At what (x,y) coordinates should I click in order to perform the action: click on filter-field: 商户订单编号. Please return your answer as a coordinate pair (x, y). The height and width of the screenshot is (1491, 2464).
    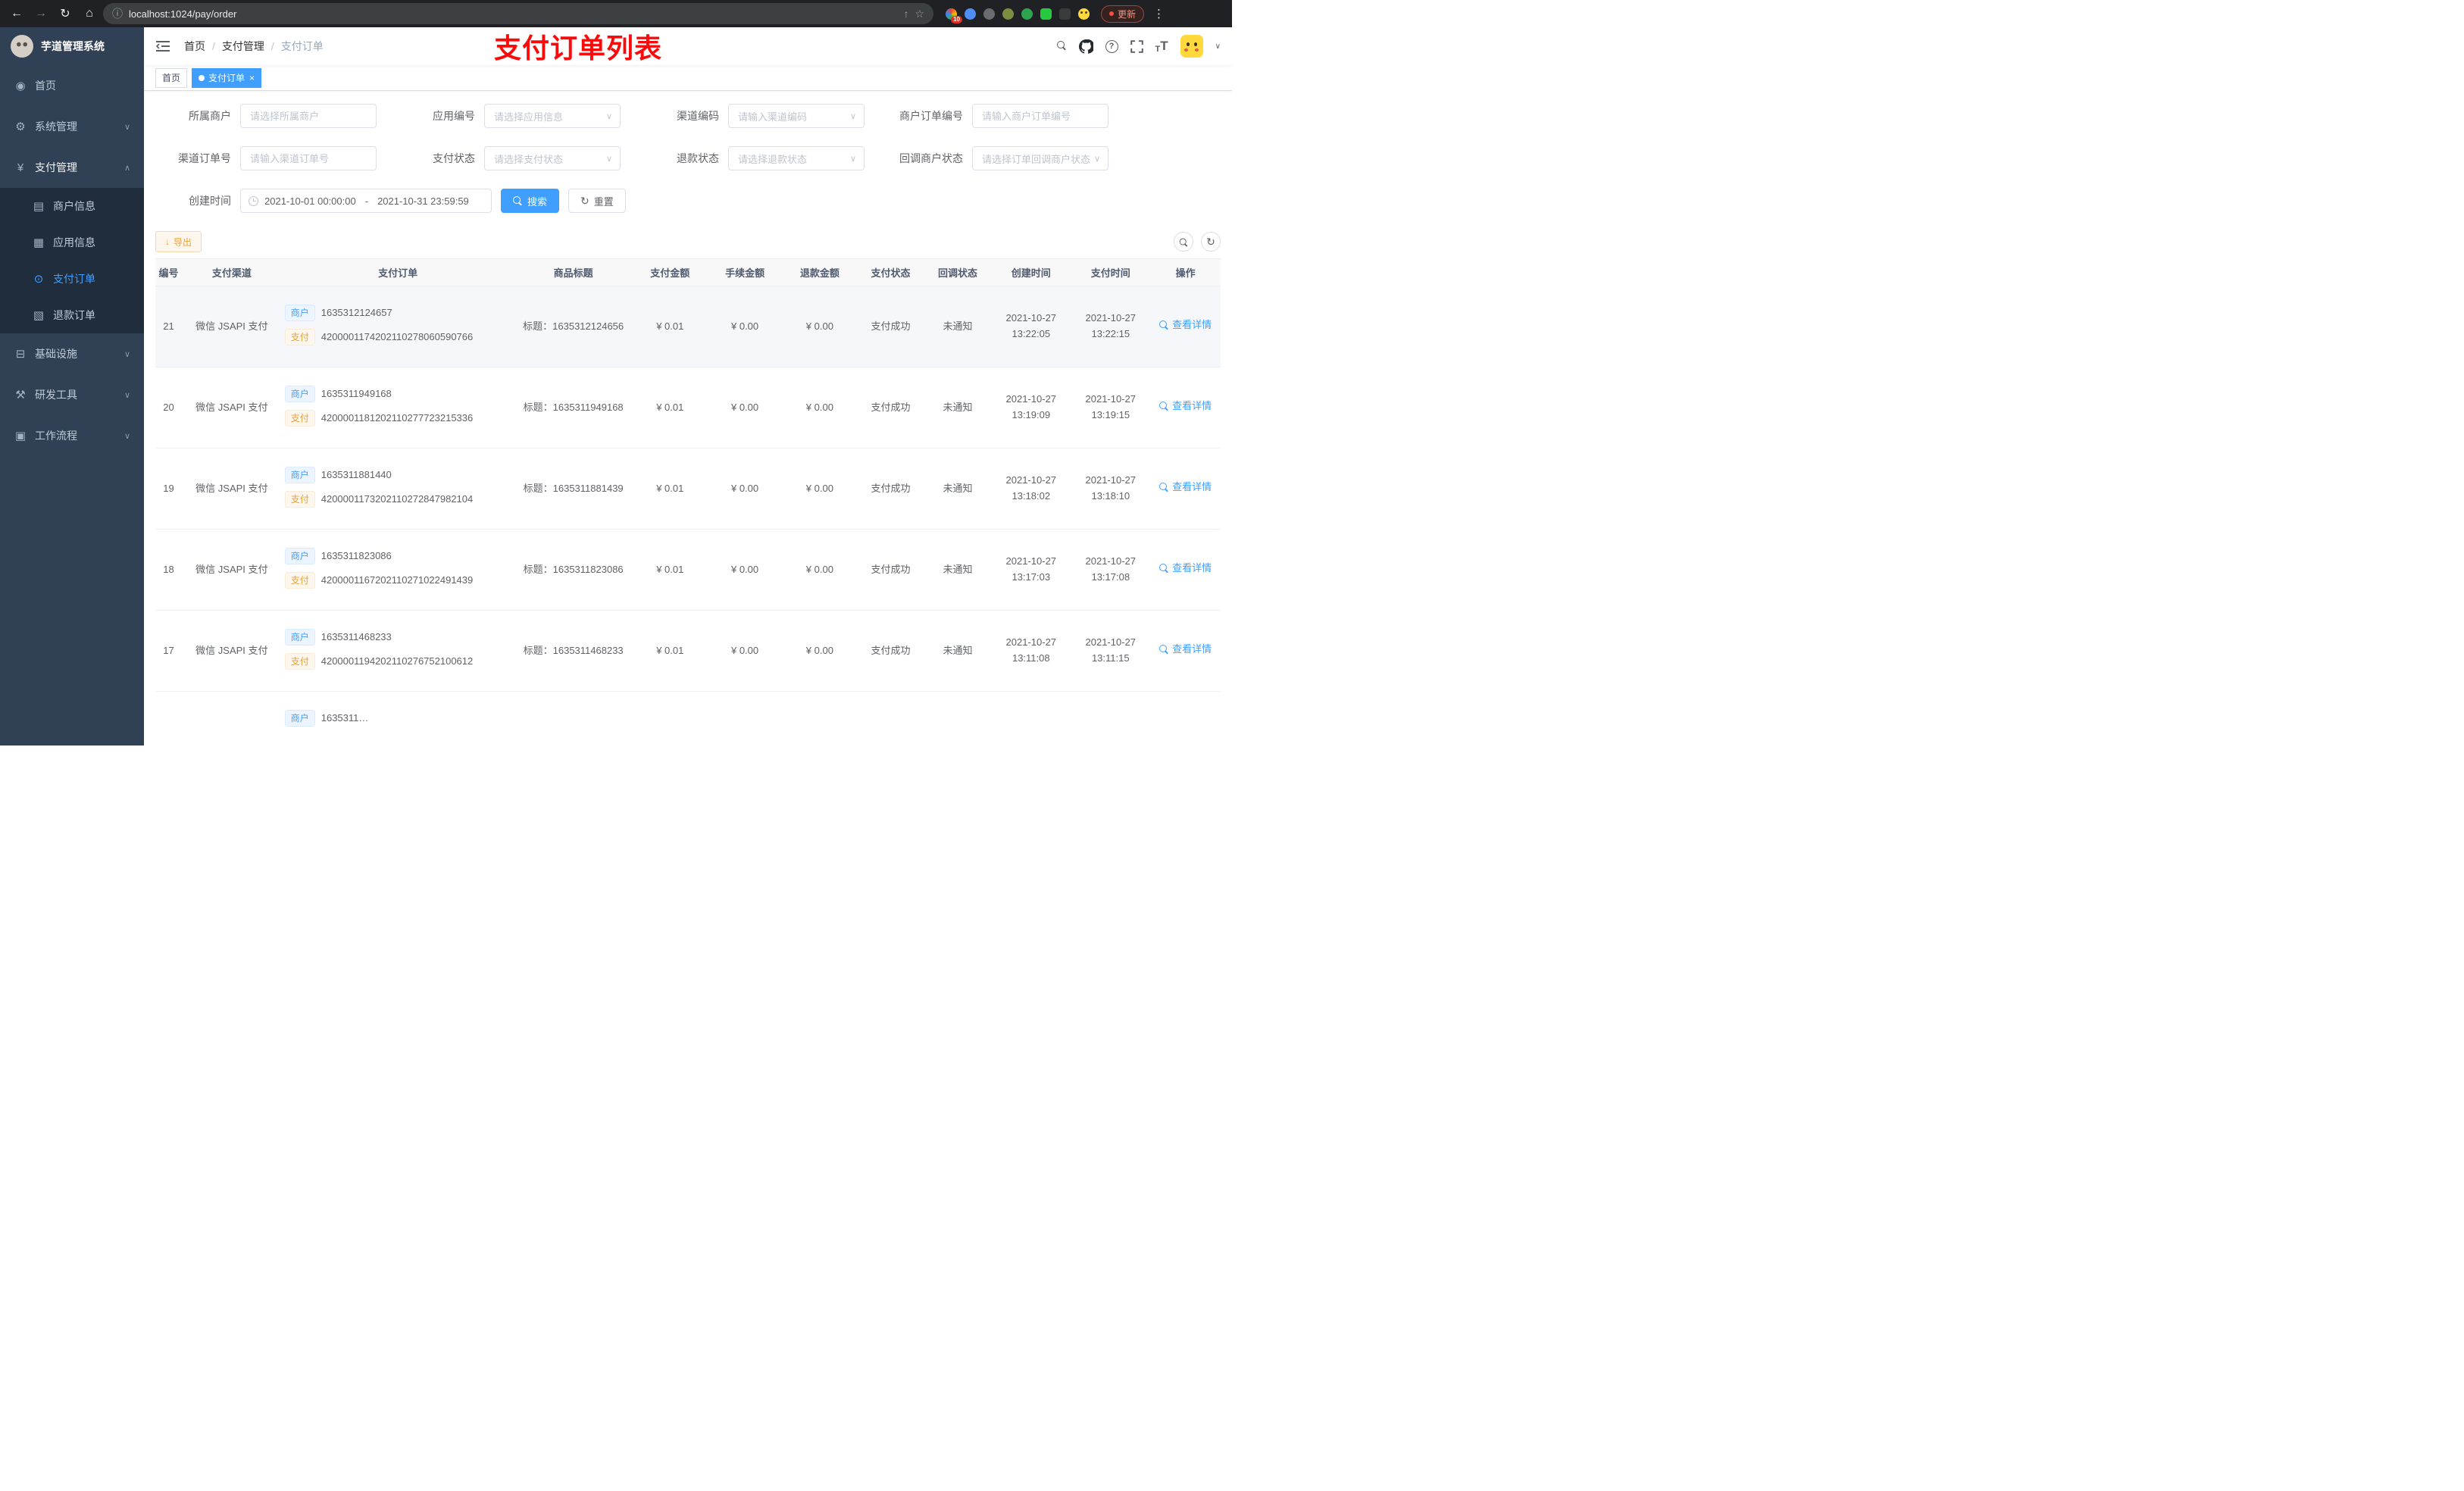
    Looking at the image, I should click on (1009, 116).